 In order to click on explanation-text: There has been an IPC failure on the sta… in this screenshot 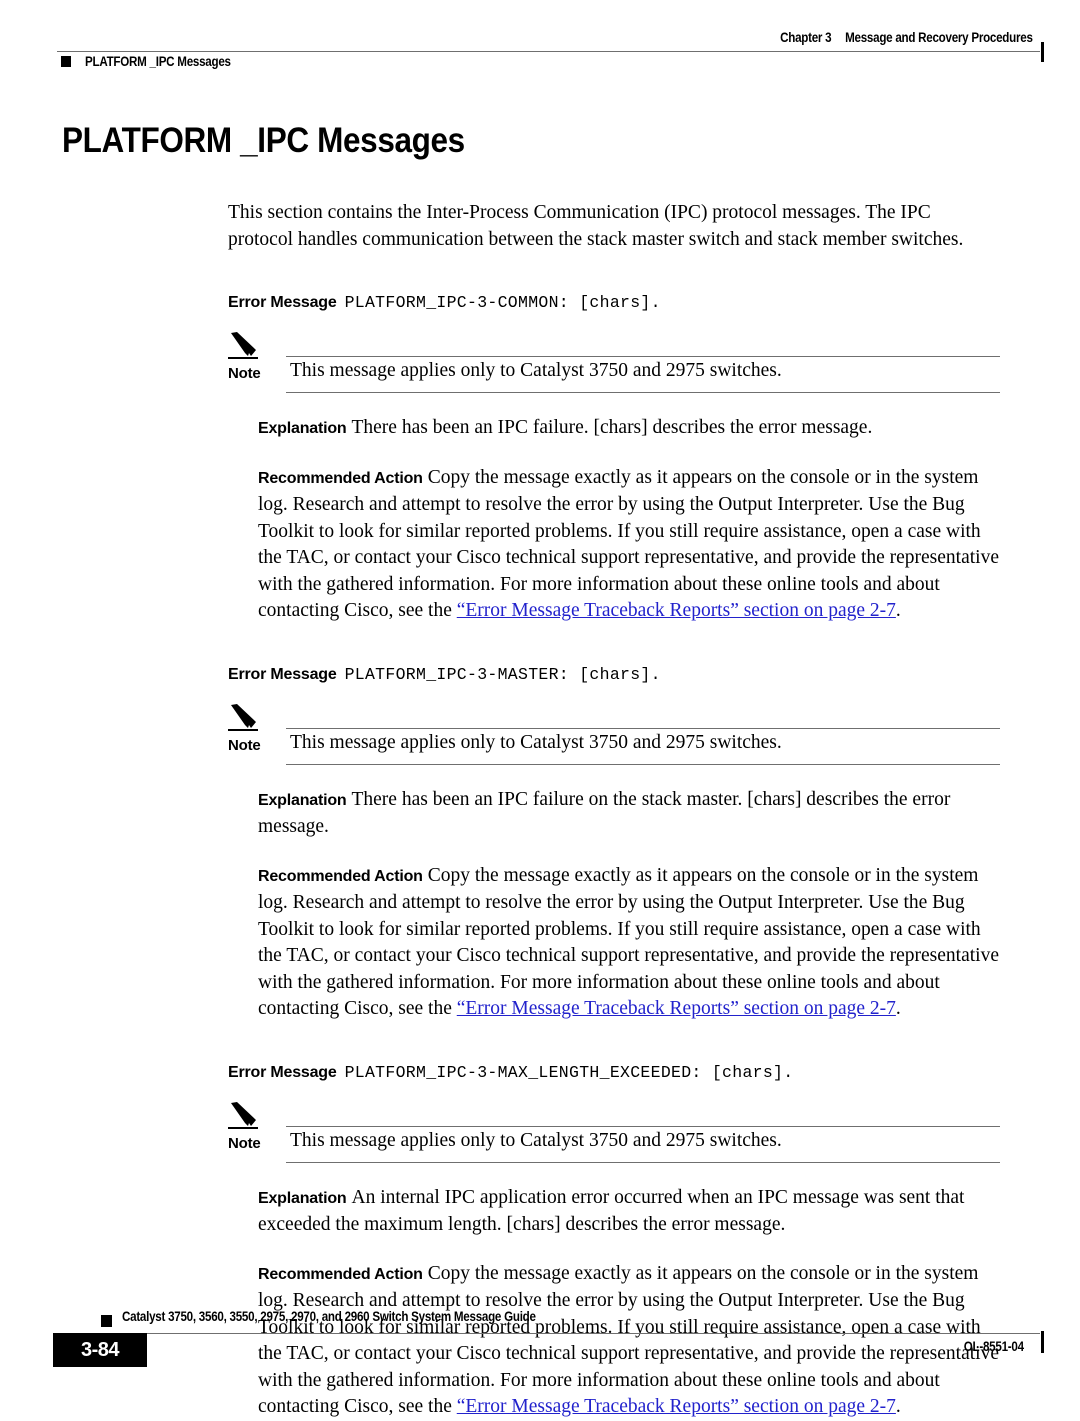, I will do `click(604, 813)`.